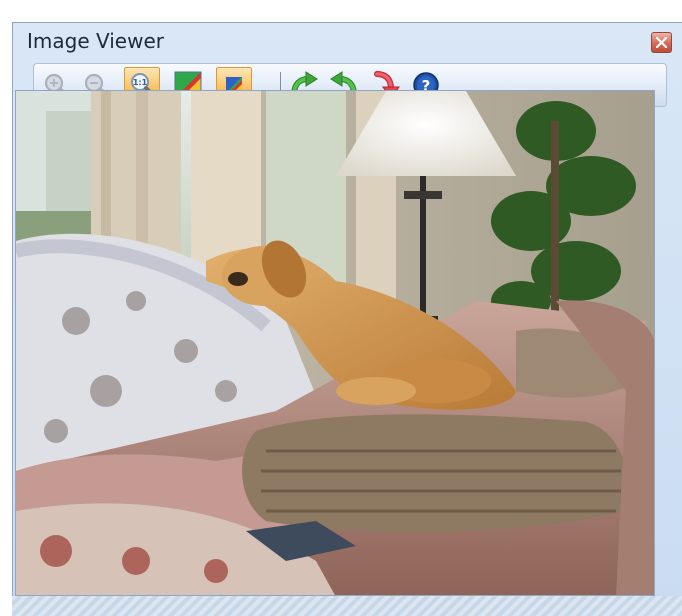 The width and height of the screenshot is (682, 616). I want to click on window-title: Image Viewer, so click(95, 41).